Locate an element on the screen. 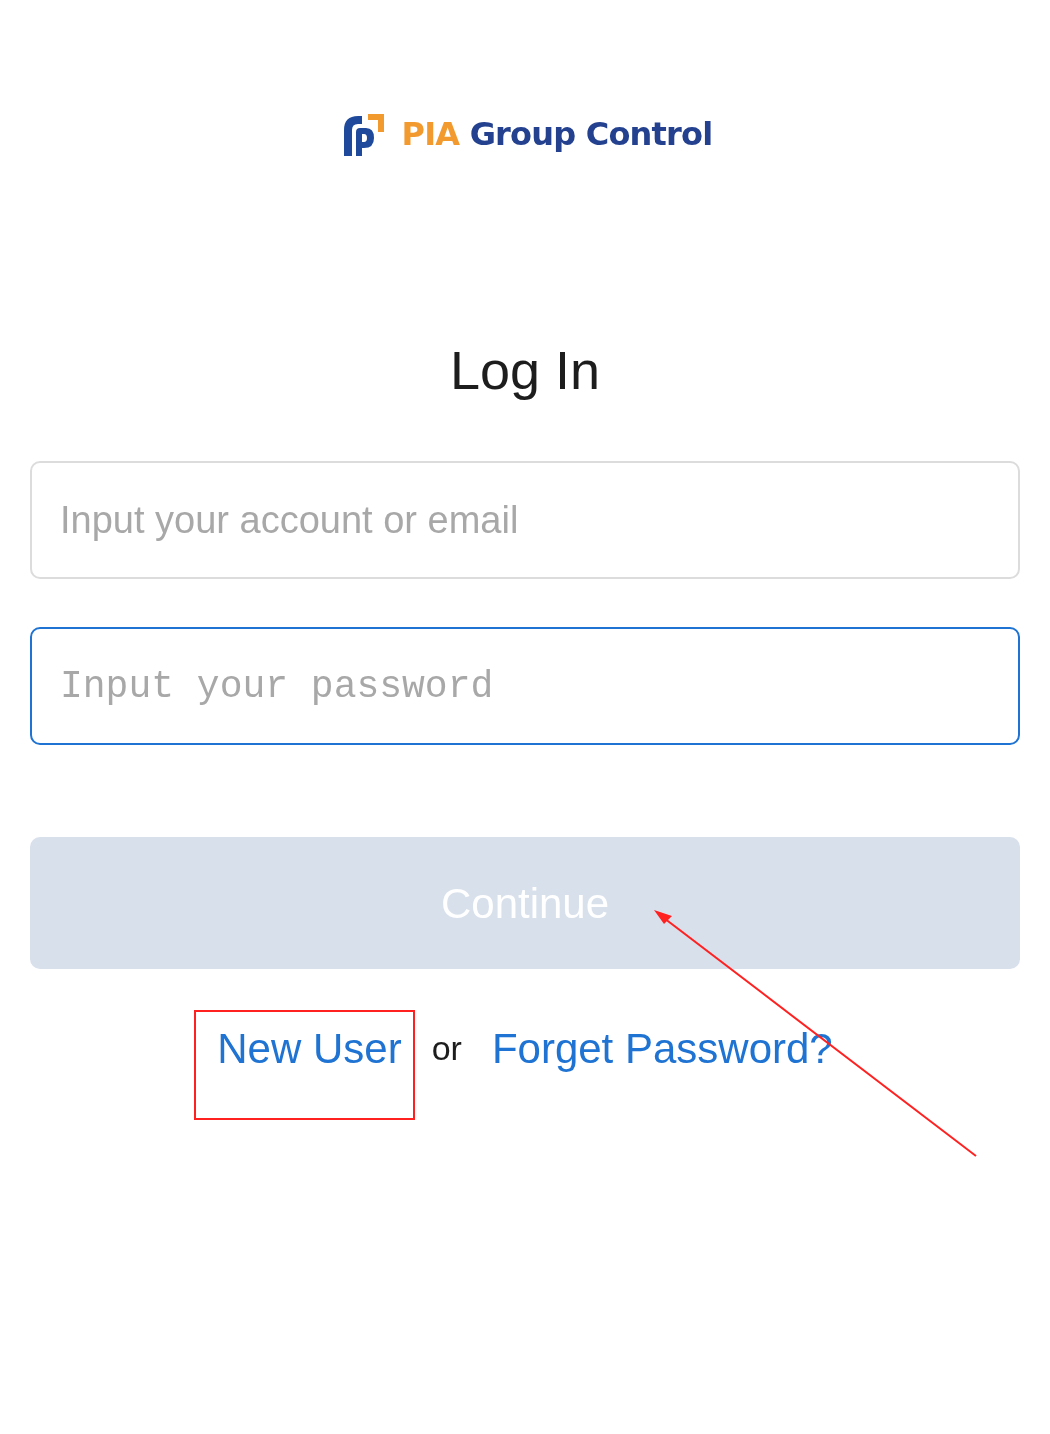 The image size is (1050, 1434). link: Forget Password? is located at coordinates (662, 1048).